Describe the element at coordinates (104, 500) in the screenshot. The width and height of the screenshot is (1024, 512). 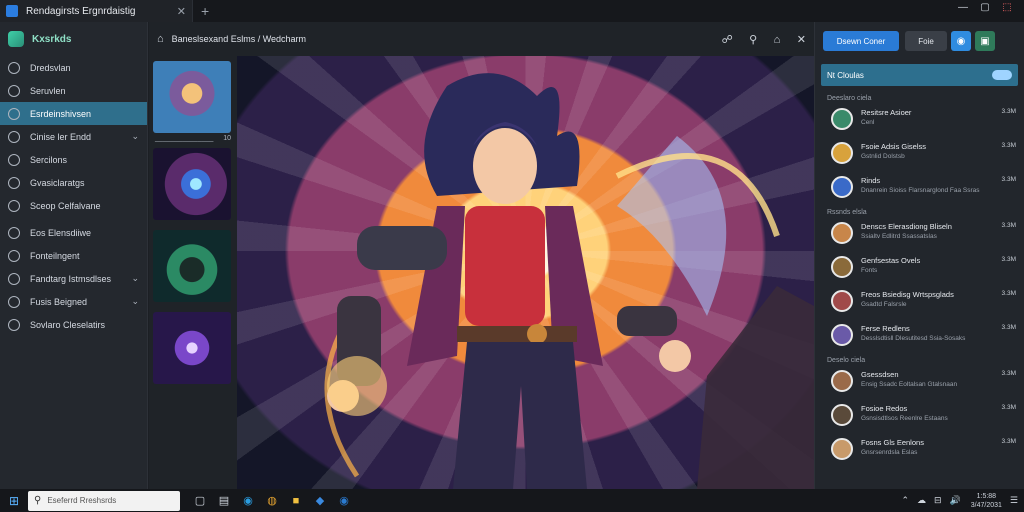
I see `taskbar-search: ⚲ Eseferrd Rreshsrds` at that location.